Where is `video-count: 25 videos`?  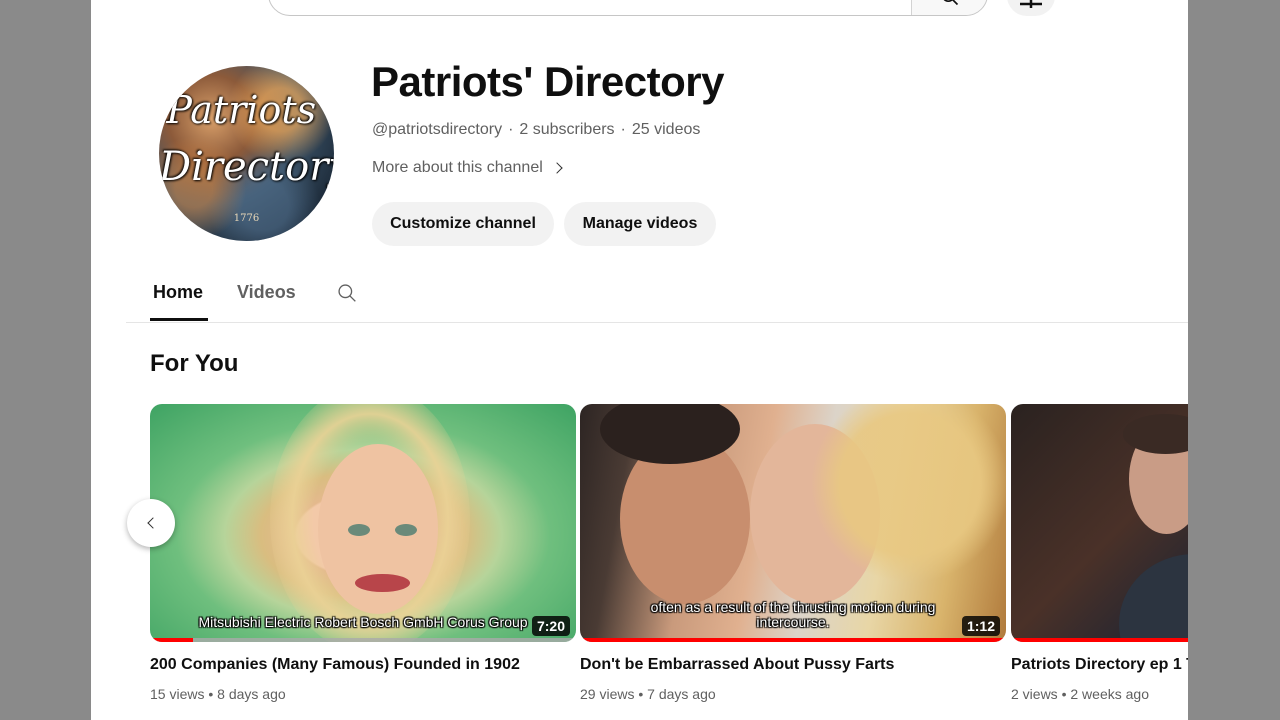
video-count: 25 videos is located at coordinates (666, 129).